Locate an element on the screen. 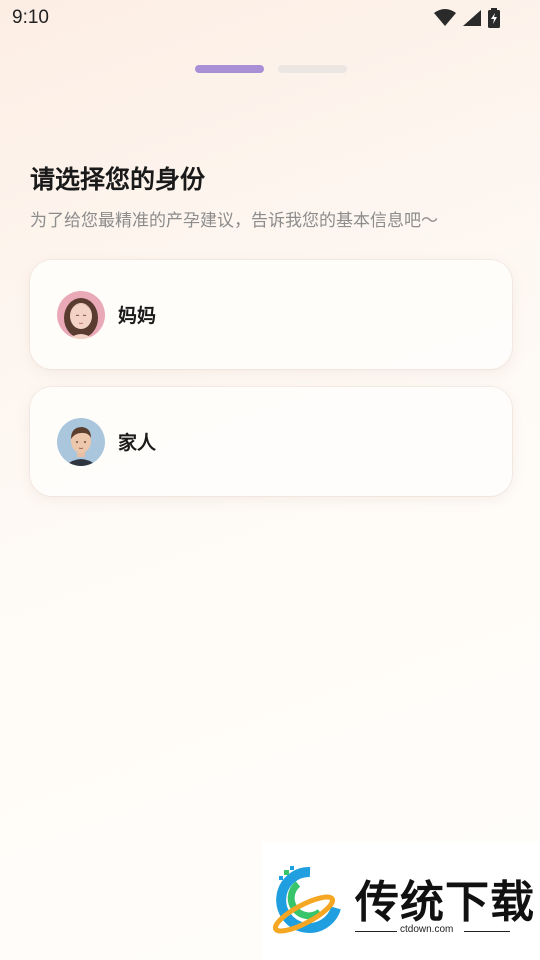  pager-indicator-active is located at coordinates (229, 69).